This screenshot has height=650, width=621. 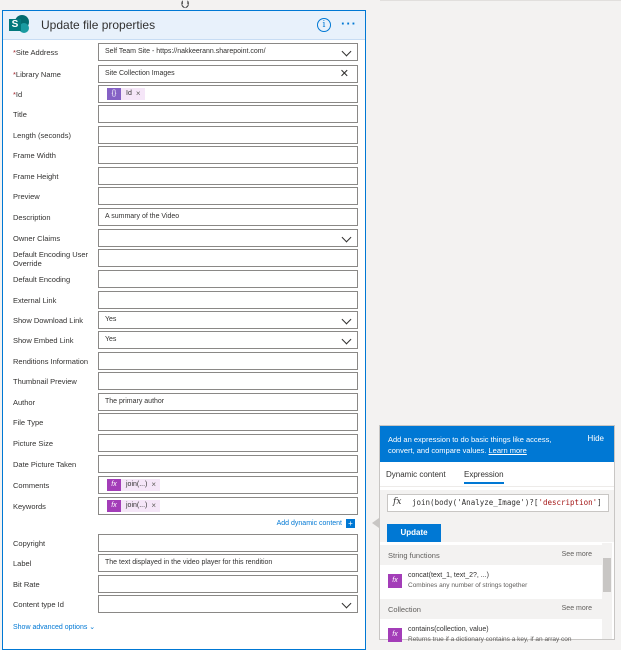 What do you see at coordinates (448, 575) in the screenshot?
I see `function-name: concat(text_1, text_2?, ...)` at bounding box center [448, 575].